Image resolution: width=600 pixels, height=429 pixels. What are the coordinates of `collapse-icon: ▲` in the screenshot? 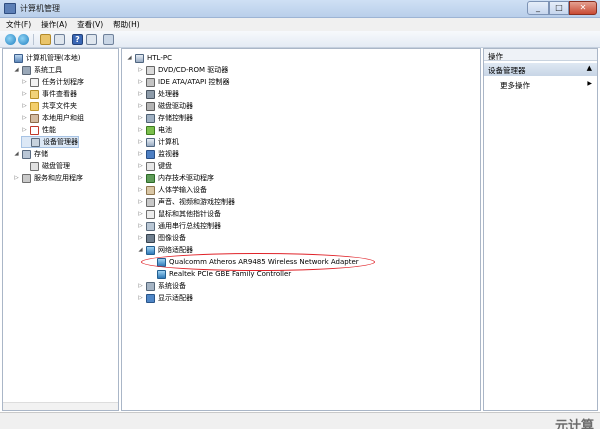 It's located at (589, 68).